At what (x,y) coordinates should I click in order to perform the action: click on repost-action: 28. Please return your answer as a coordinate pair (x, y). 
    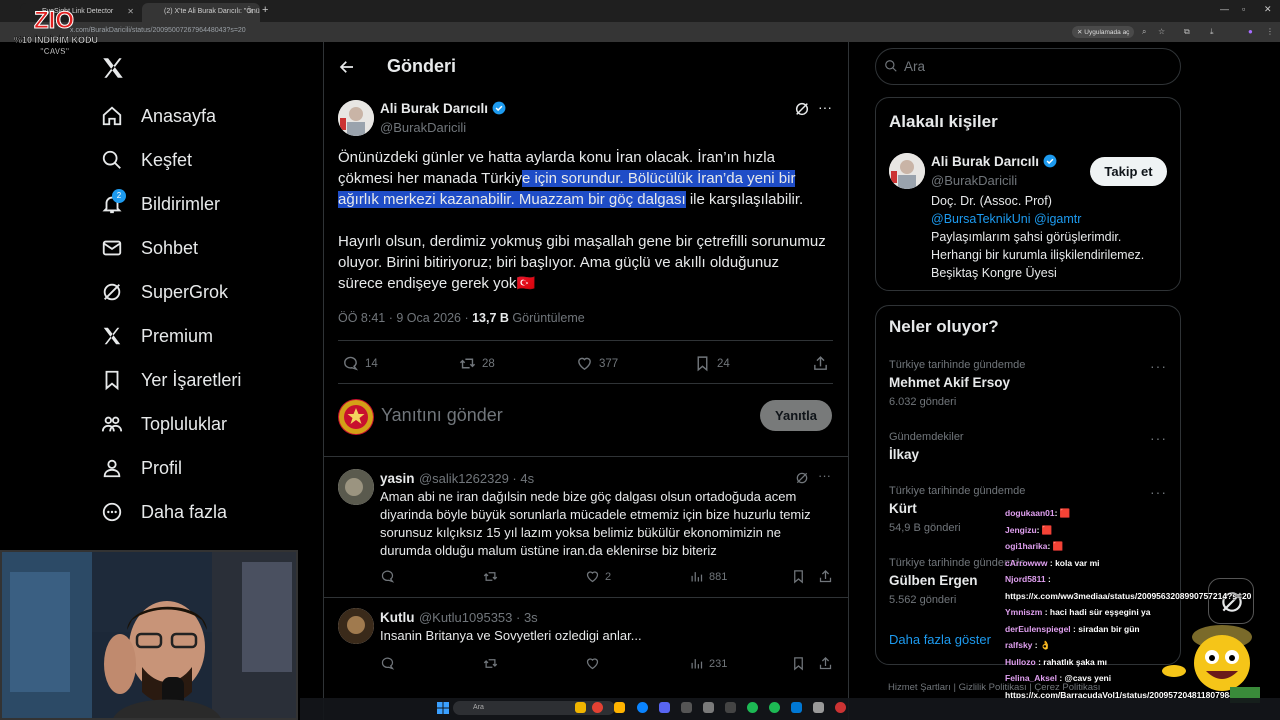
    Looking at the image, I should click on (477, 363).